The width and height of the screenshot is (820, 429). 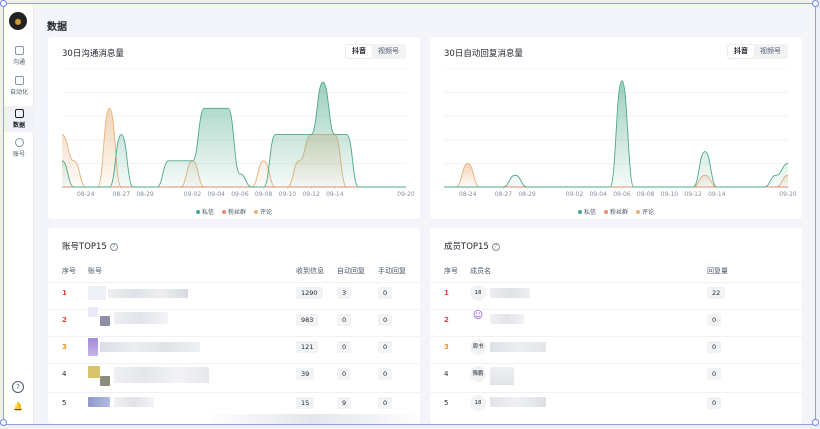 What do you see at coordinates (616, 292) in the screenshot?
I see `table-row: 1 18 22` at bounding box center [616, 292].